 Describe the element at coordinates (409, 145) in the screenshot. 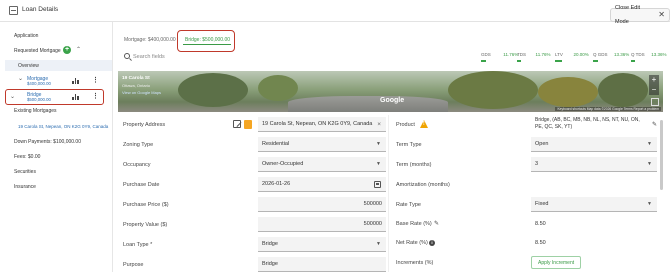

I see `term-type-label: Term Type` at that location.